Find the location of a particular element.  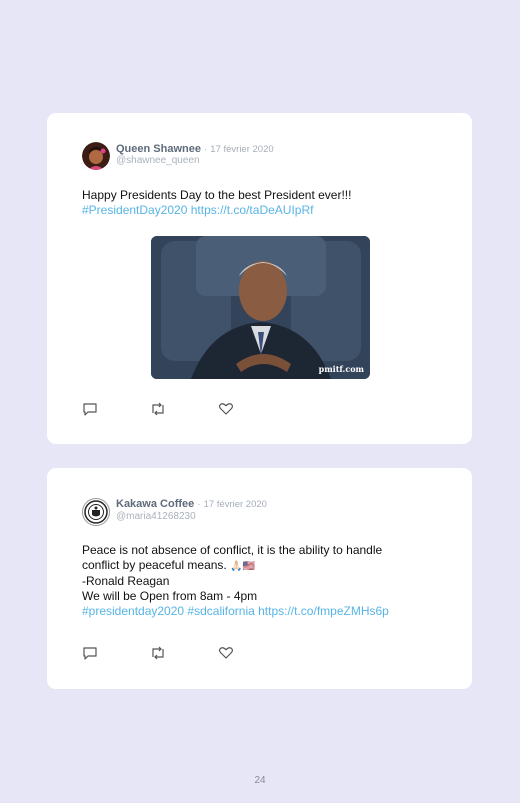

tweet-header: Kakawa Coffee · 17 février 2020 is located at coordinates (191, 504).